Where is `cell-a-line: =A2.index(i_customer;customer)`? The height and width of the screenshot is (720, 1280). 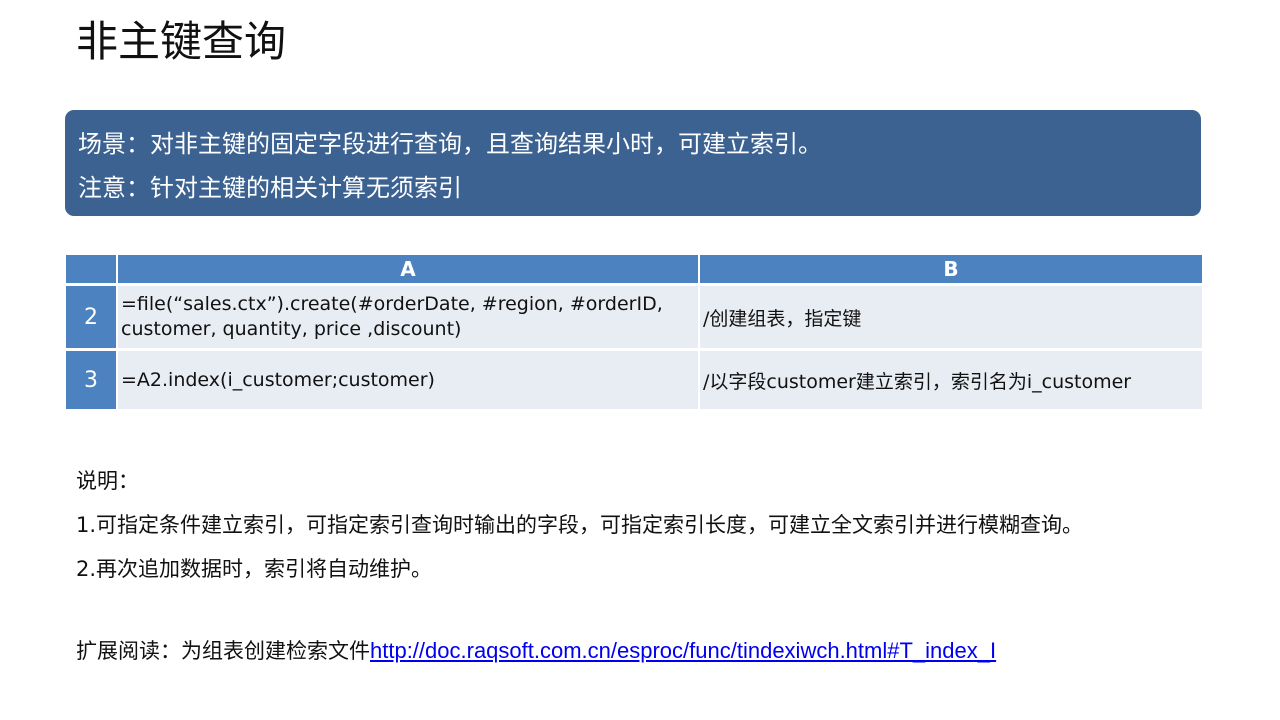
cell-a-line: =A2.index(i_customer;customer) is located at coordinates (278, 379).